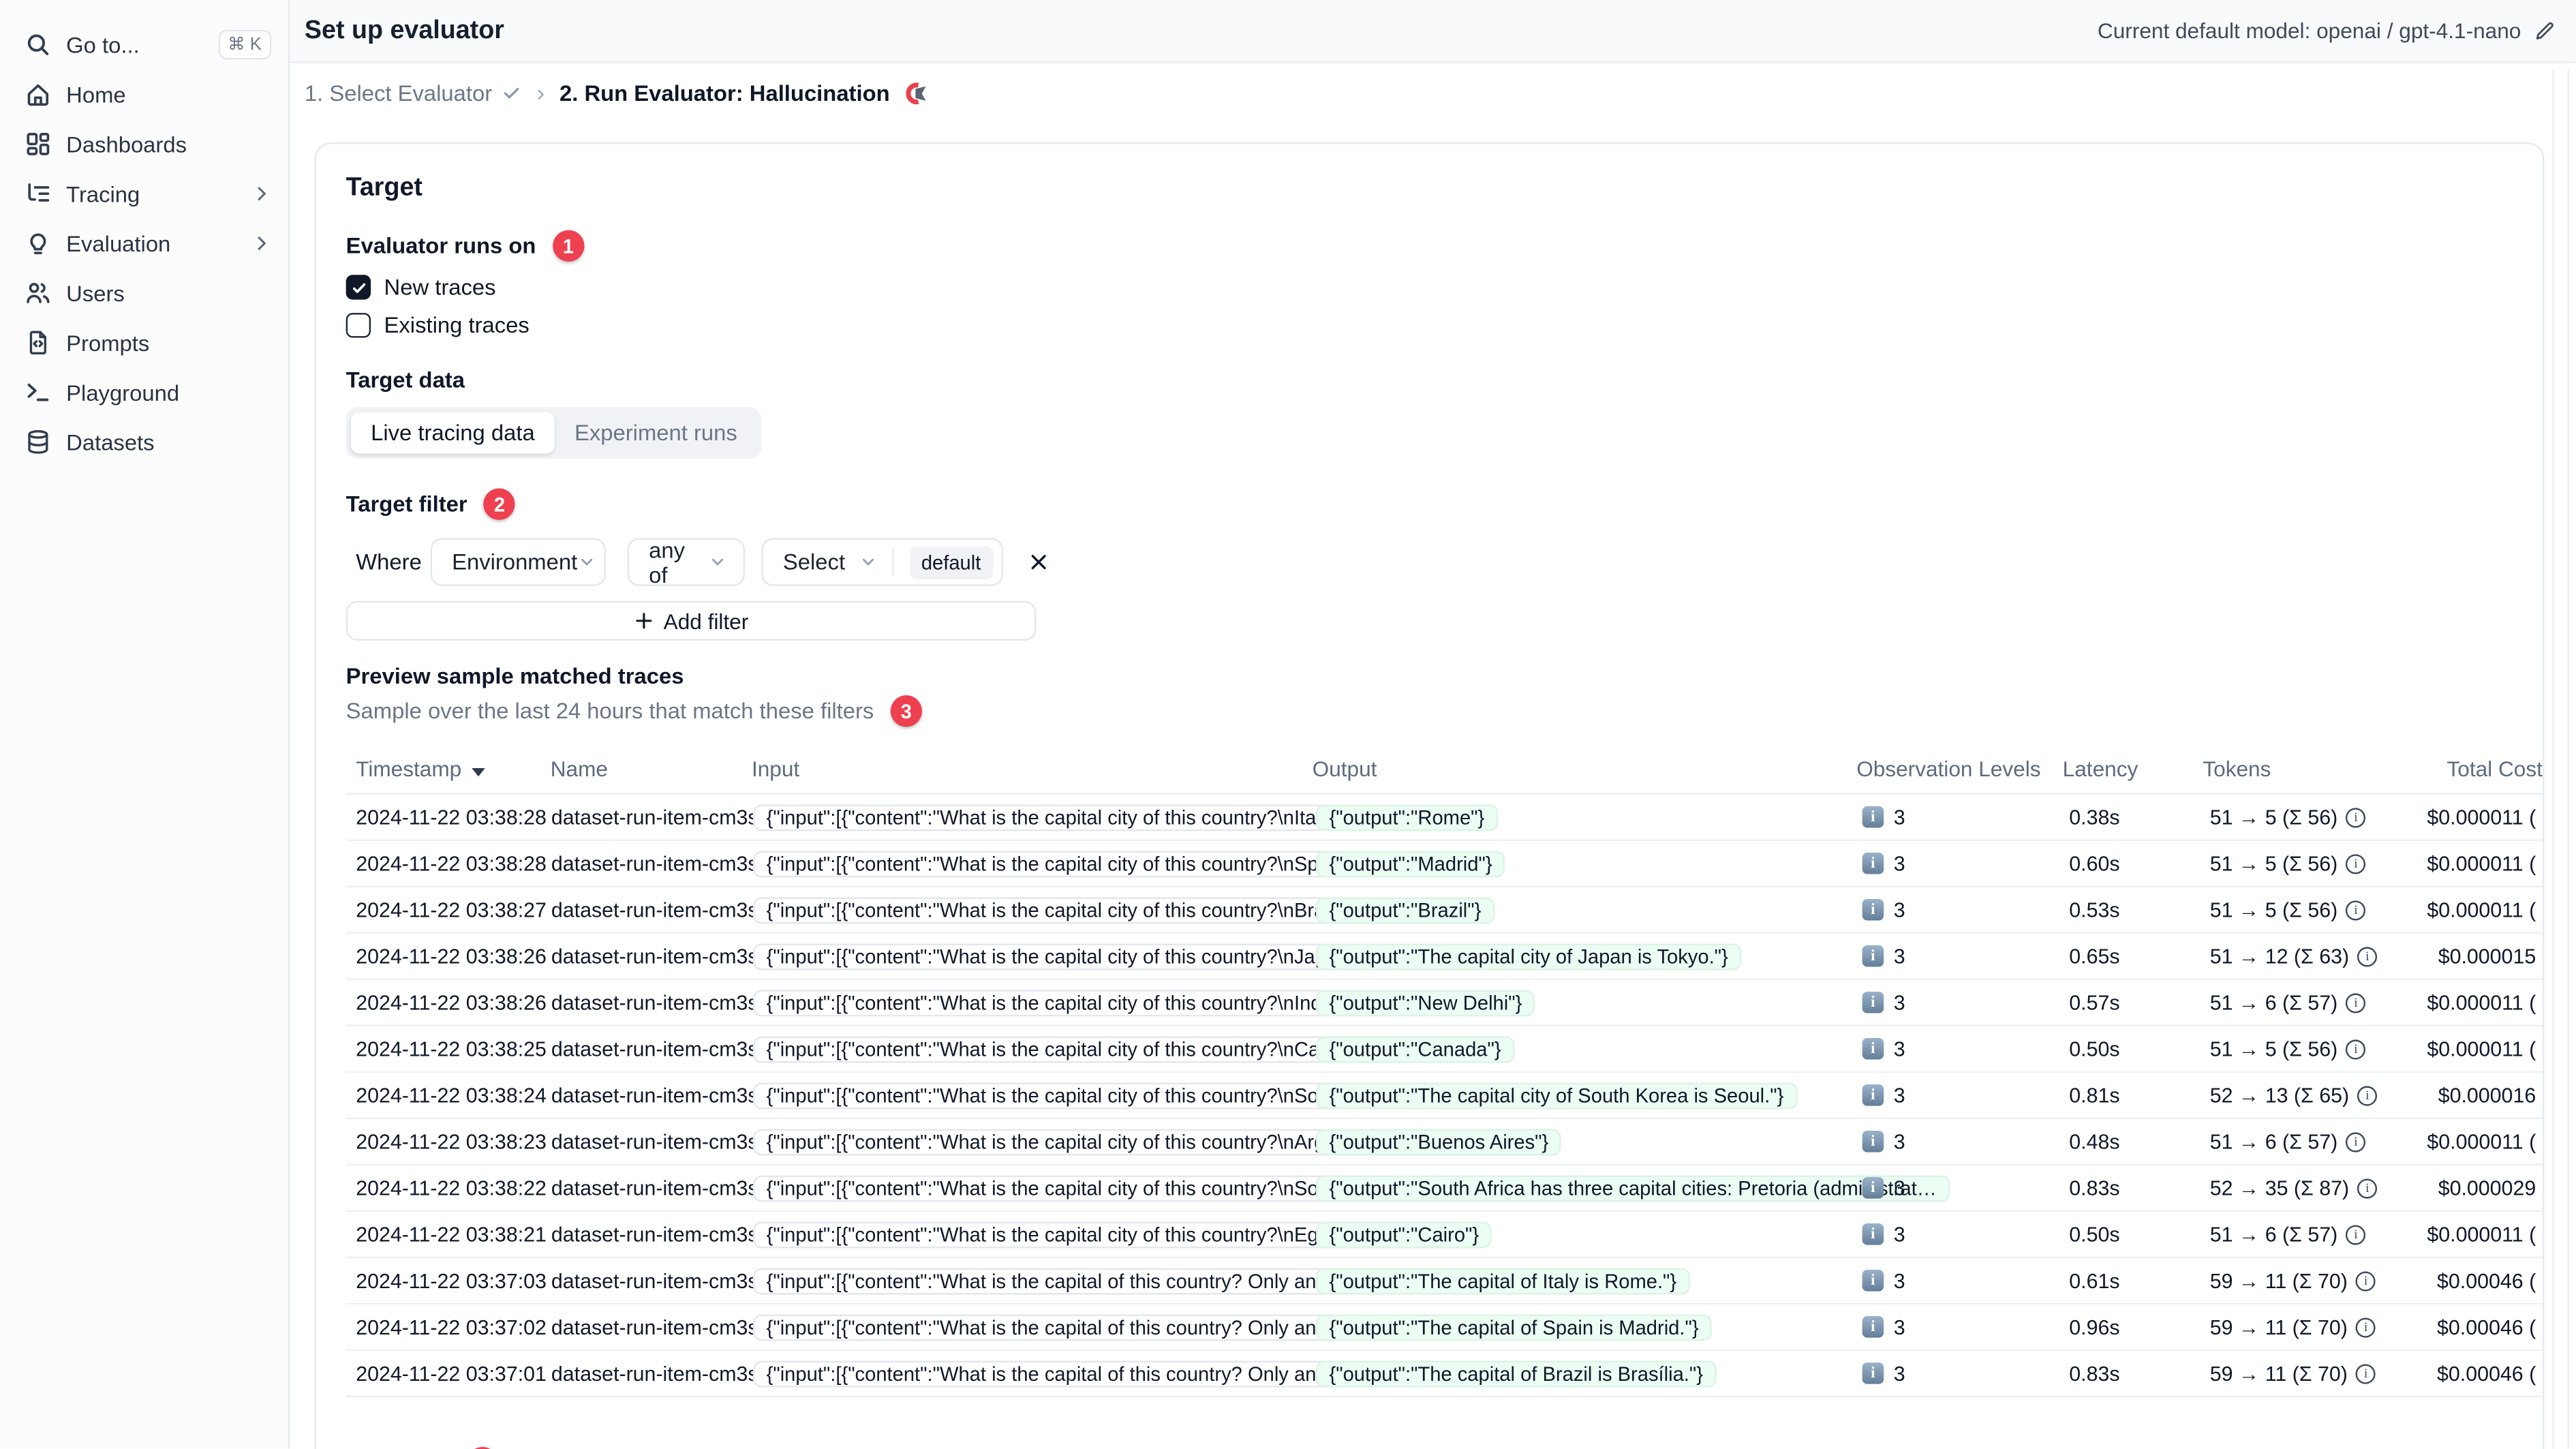 Image resolution: width=2576 pixels, height=1449 pixels. I want to click on filter-value-select: Select default, so click(882, 562).